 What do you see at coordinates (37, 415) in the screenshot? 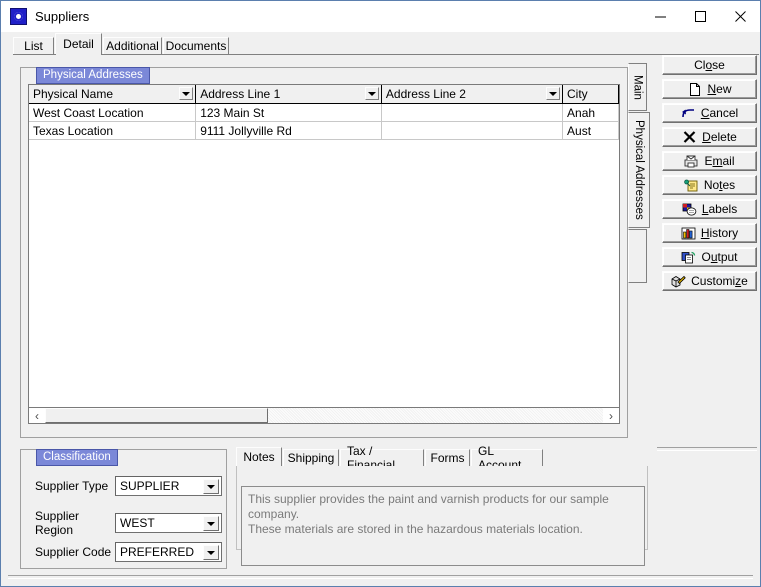
I see `scroll-left-icon: ‹` at bounding box center [37, 415].